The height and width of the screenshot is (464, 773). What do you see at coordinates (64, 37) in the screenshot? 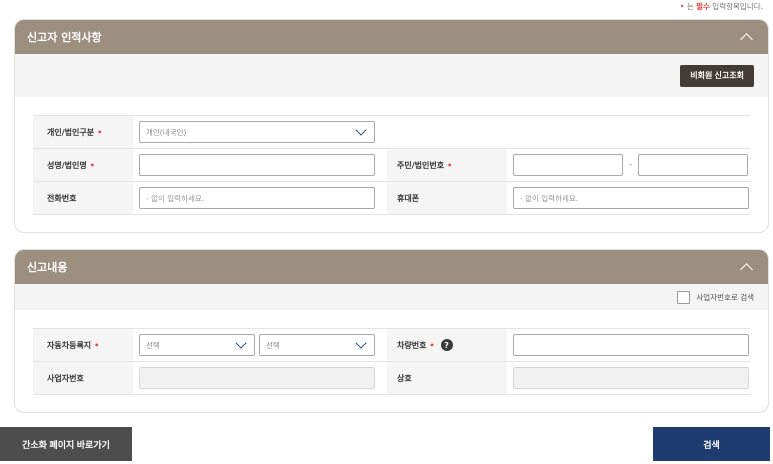
I see `reporter-panel-title: 신고자 인적사항` at bounding box center [64, 37].